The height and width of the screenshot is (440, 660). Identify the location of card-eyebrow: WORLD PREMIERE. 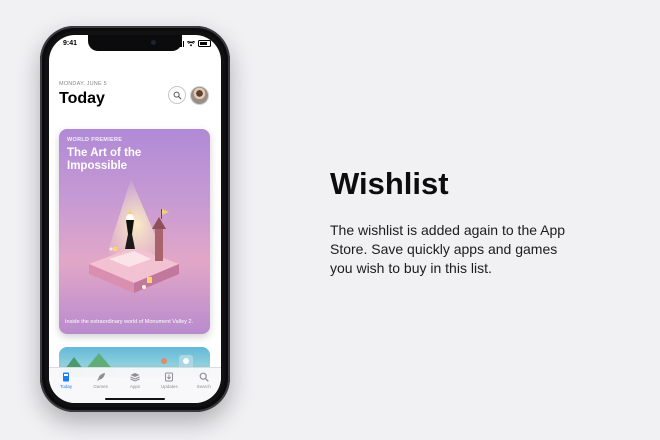
(95, 140).